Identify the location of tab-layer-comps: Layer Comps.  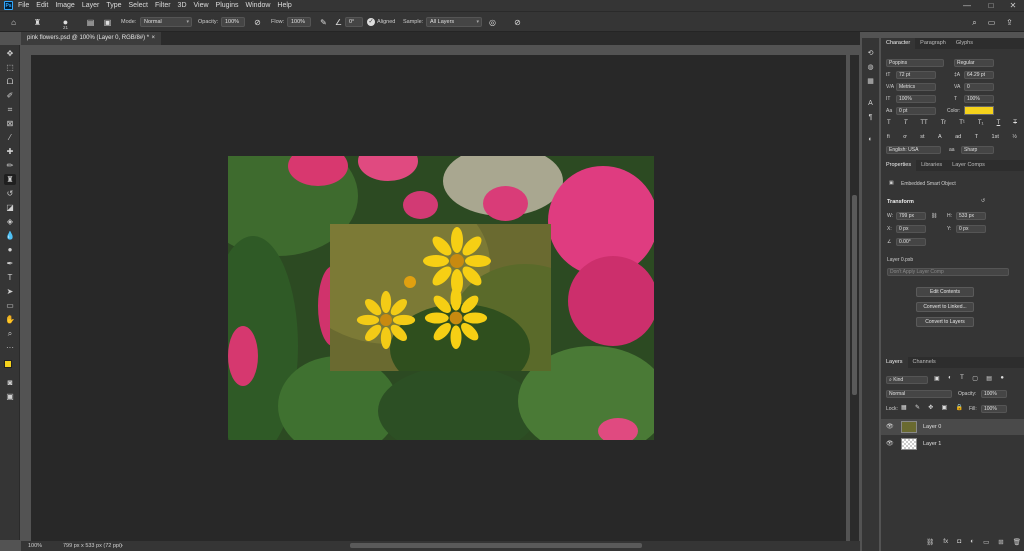
(968, 165).